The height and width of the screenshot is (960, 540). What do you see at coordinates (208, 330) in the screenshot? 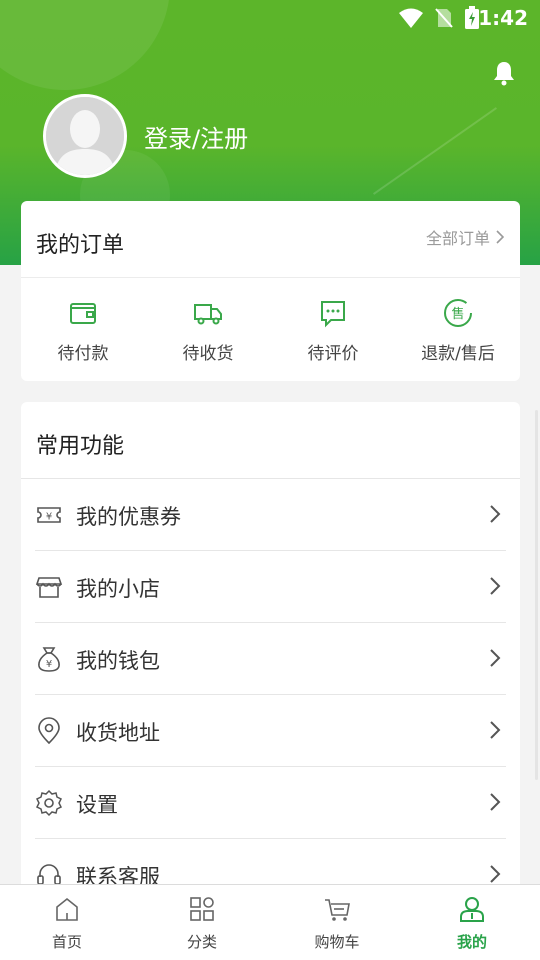
I see `order-pending-receipt: 待收货` at bounding box center [208, 330].